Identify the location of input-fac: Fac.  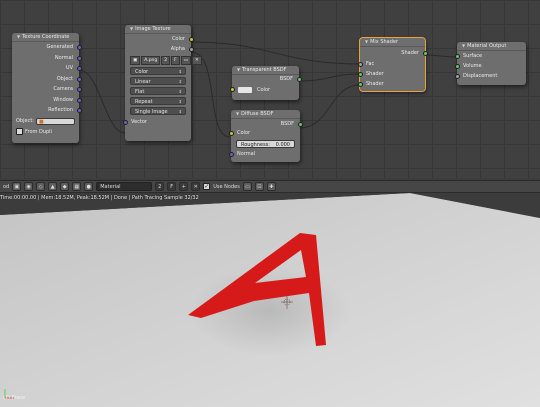
(391, 64).